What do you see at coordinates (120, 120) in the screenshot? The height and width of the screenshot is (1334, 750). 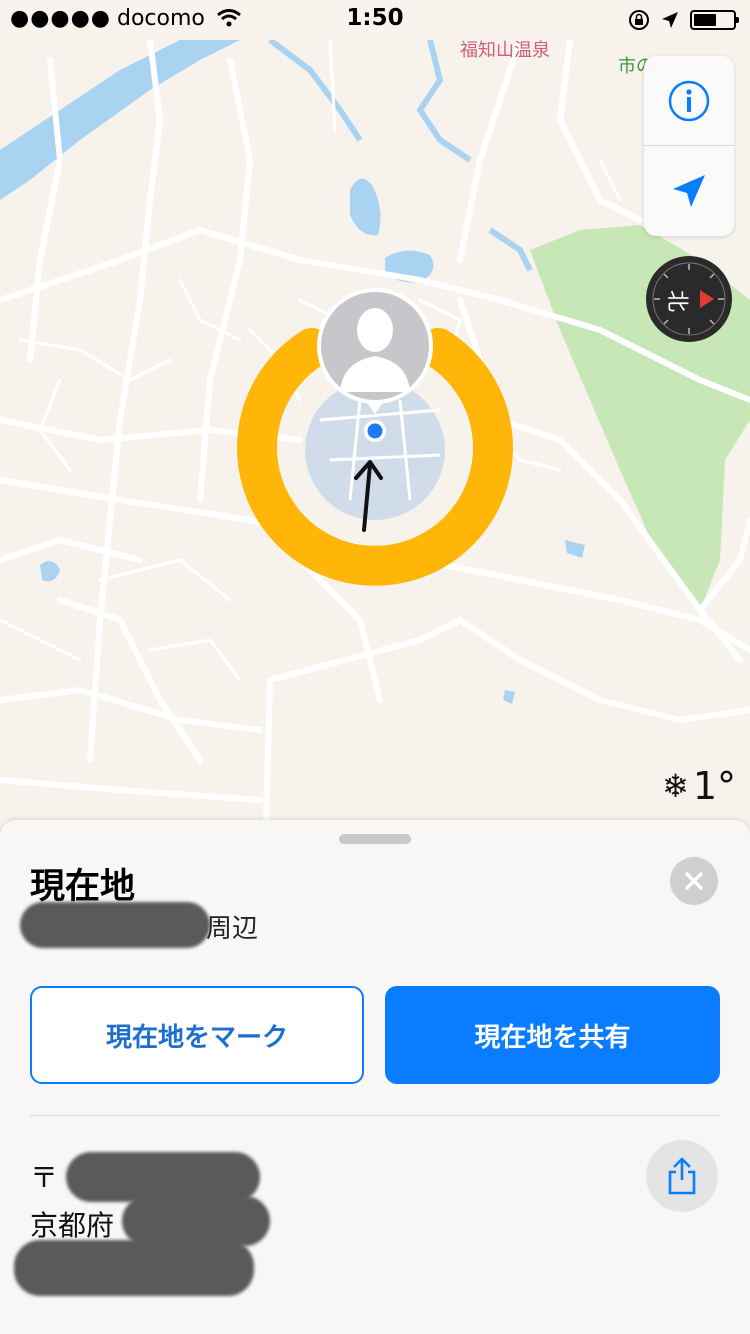 I see `river` at bounding box center [120, 120].